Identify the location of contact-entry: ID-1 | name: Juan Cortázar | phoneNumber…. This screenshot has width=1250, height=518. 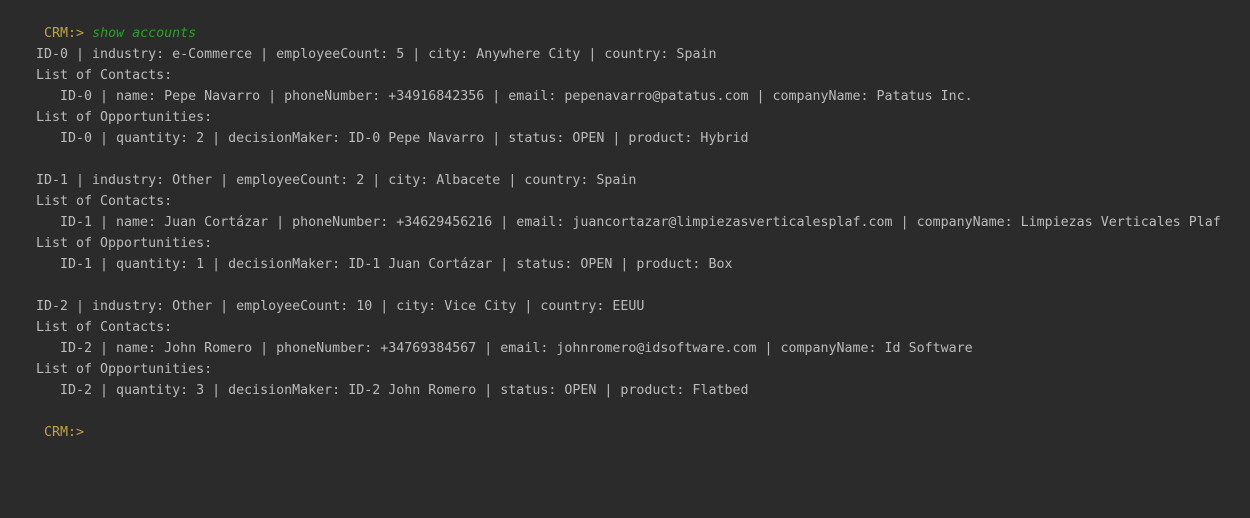
(640, 222).